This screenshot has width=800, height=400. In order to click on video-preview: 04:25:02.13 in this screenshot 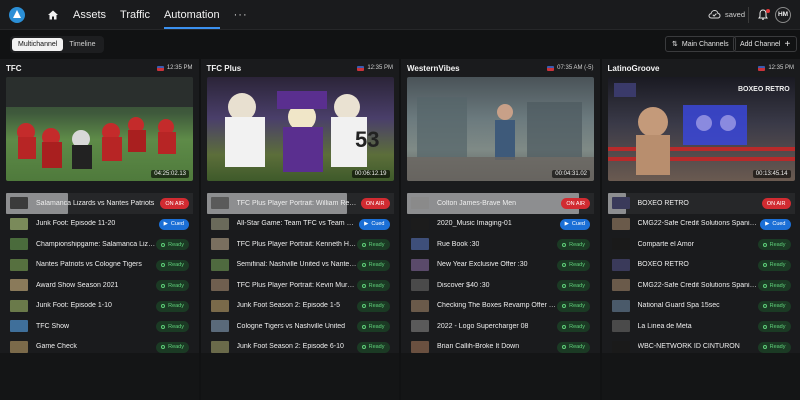, I will do `click(99, 129)`.